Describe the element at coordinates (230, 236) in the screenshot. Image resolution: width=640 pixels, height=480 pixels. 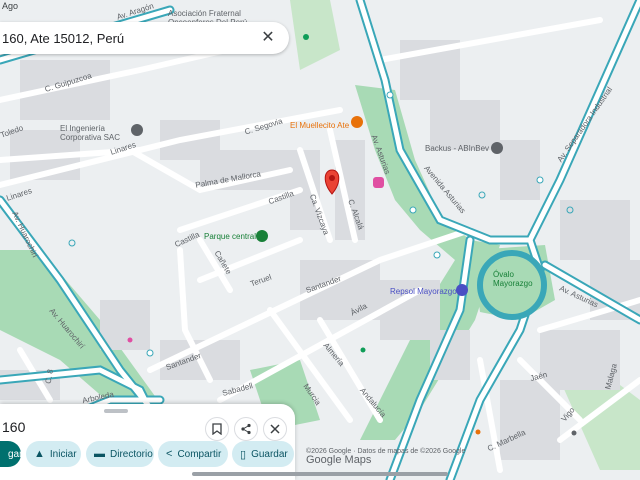
I see `poi-label: Parque central` at that location.